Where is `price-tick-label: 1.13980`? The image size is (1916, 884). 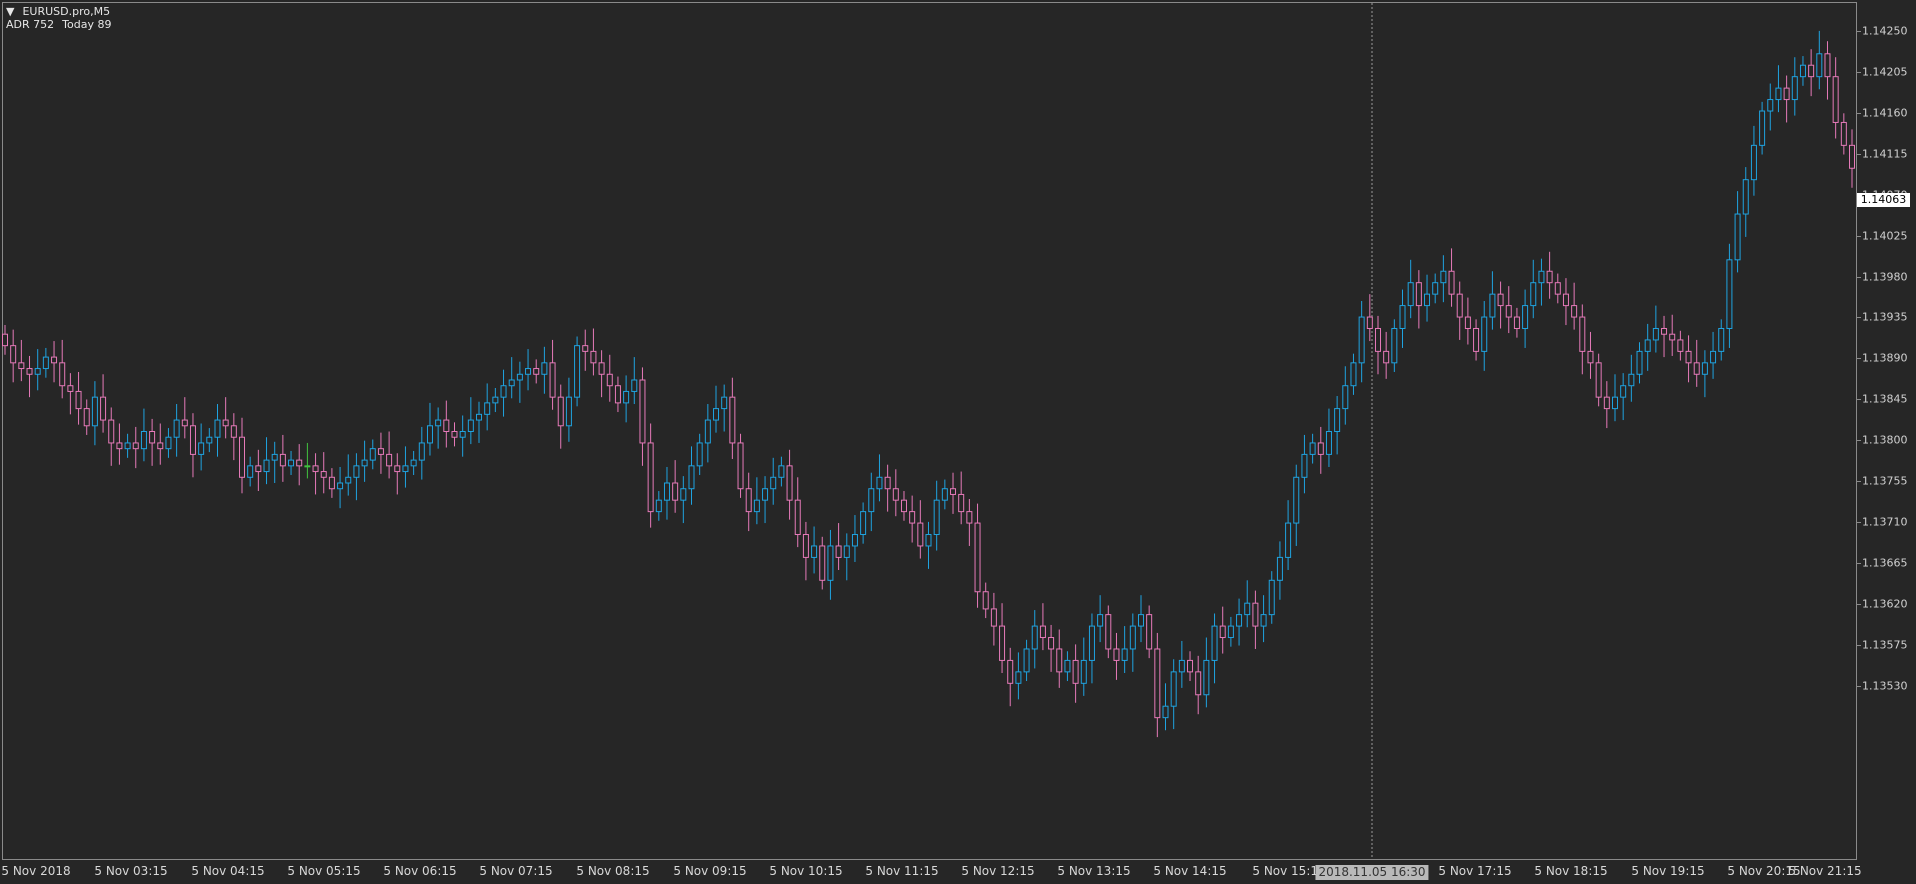 price-tick-label: 1.13980 is located at coordinates (1885, 277).